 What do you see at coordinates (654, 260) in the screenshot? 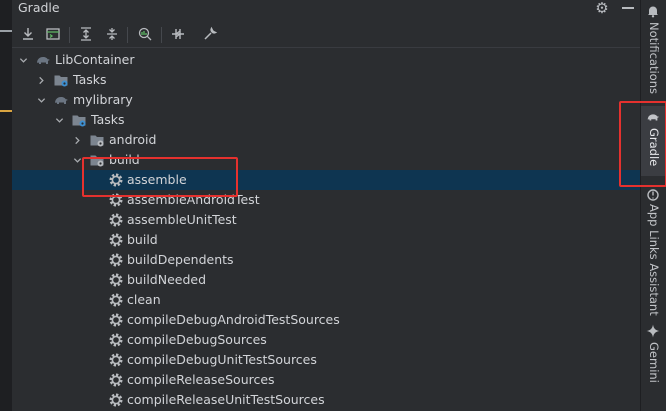
I see `stripe-label: App Links Assistant` at bounding box center [654, 260].